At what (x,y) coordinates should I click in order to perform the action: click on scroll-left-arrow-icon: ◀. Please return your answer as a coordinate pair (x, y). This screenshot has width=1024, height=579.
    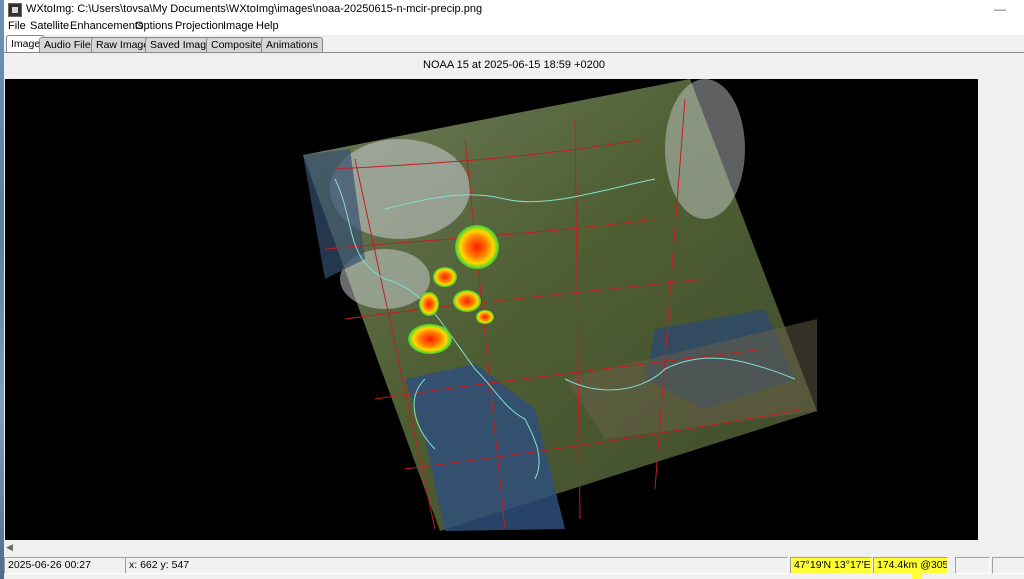
    Looking at the image, I should click on (9, 547).